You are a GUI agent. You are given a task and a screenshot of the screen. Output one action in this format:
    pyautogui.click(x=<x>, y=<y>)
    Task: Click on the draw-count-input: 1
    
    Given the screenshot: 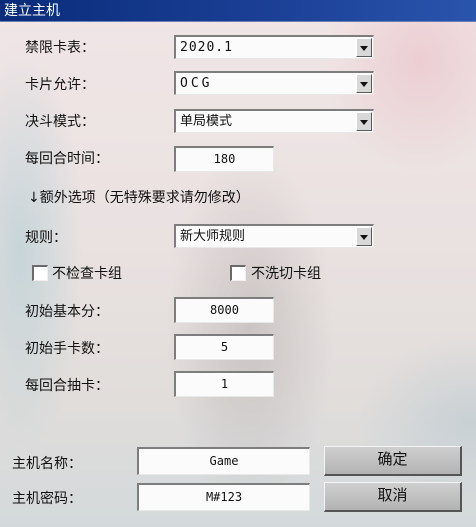 What is the action you would take?
    pyautogui.click(x=224, y=384)
    